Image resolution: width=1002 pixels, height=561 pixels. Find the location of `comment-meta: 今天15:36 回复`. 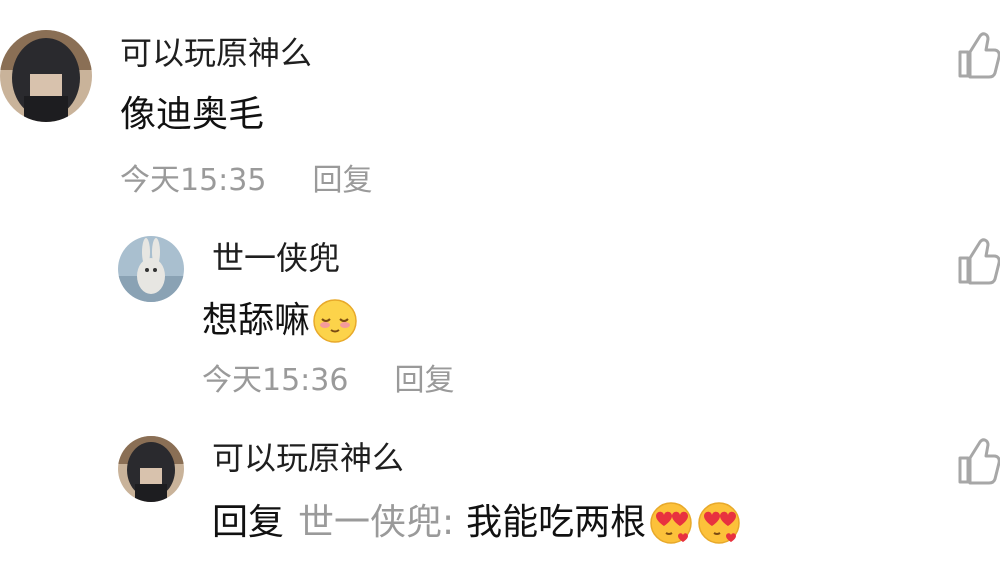

comment-meta: 今天15:36 回复 is located at coordinates (328, 381).